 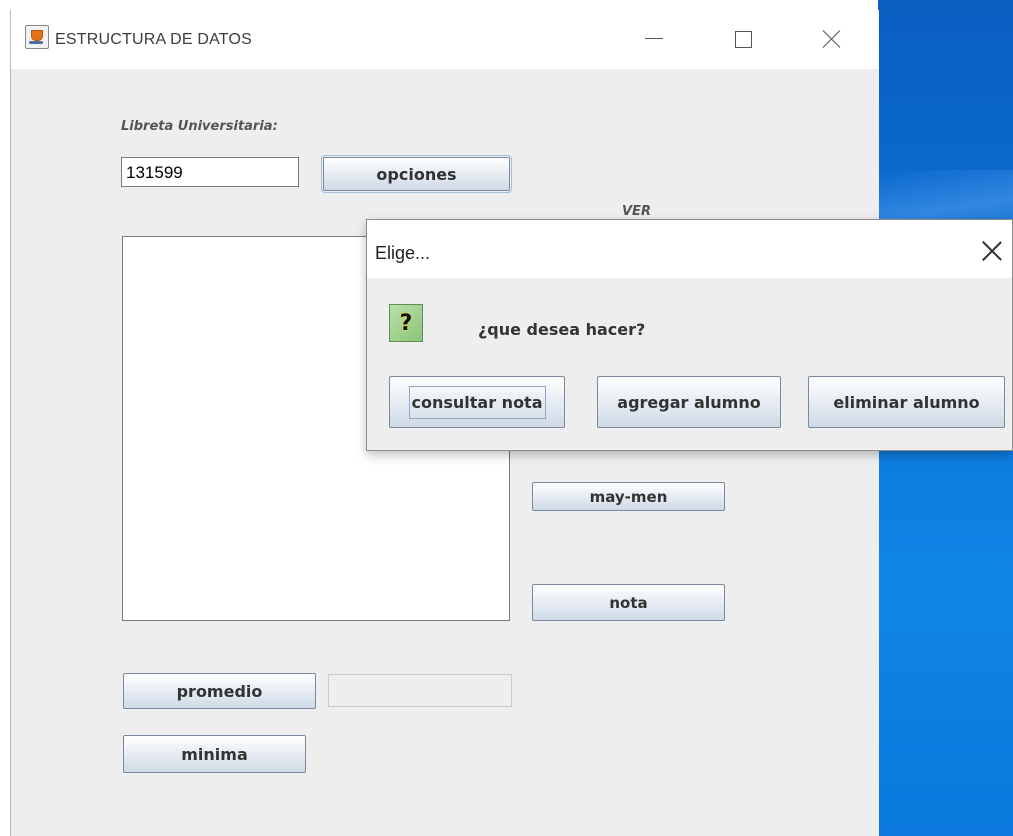 What do you see at coordinates (906, 402) in the screenshot?
I see `eliminar-alumno-button: eliminar alumno` at bounding box center [906, 402].